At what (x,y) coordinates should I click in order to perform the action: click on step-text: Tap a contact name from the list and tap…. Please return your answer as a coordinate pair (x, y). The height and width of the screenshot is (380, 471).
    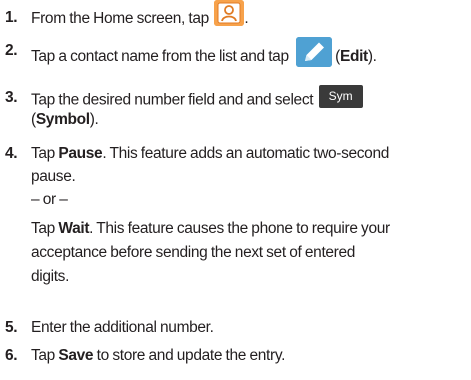
    Looking at the image, I should click on (204, 54).